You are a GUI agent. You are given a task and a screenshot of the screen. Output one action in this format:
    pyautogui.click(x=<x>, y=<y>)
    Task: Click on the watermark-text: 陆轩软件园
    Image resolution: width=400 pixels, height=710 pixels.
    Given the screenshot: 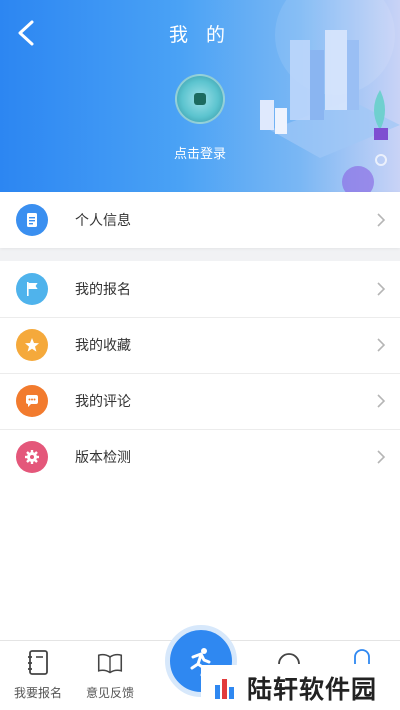 What is the action you would take?
    pyautogui.click(x=312, y=689)
    